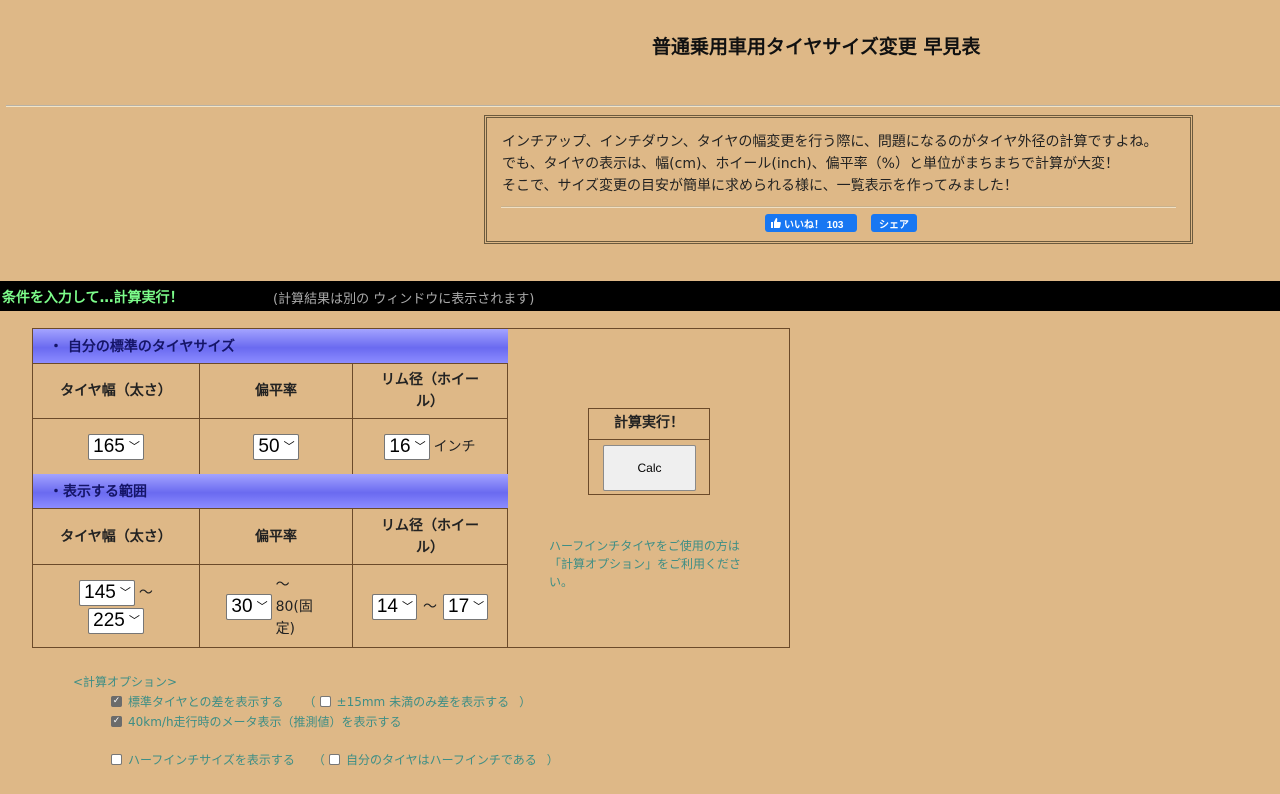  What do you see at coordinates (325, 701) in the screenshot?
I see `option-checkbox-15mm` at bounding box center [325, 701].